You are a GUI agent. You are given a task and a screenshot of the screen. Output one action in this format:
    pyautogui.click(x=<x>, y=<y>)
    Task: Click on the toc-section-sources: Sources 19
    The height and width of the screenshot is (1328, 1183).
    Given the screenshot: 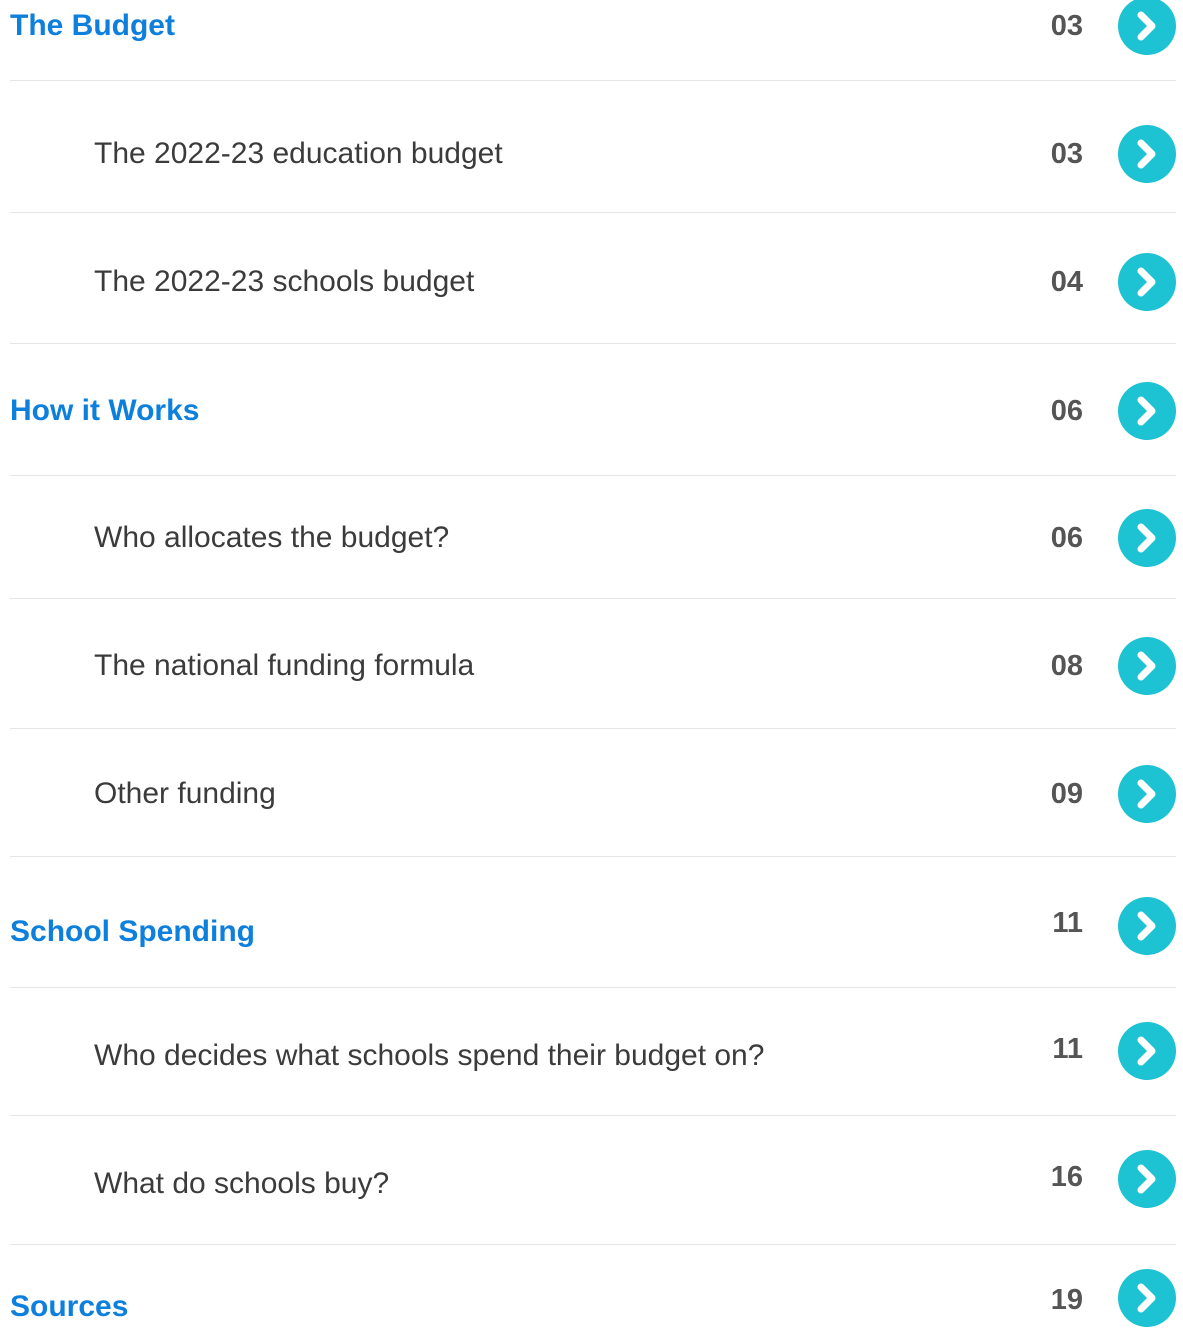 What is the action you would take?
    pyautogui.click(x=593, y=1298)
    